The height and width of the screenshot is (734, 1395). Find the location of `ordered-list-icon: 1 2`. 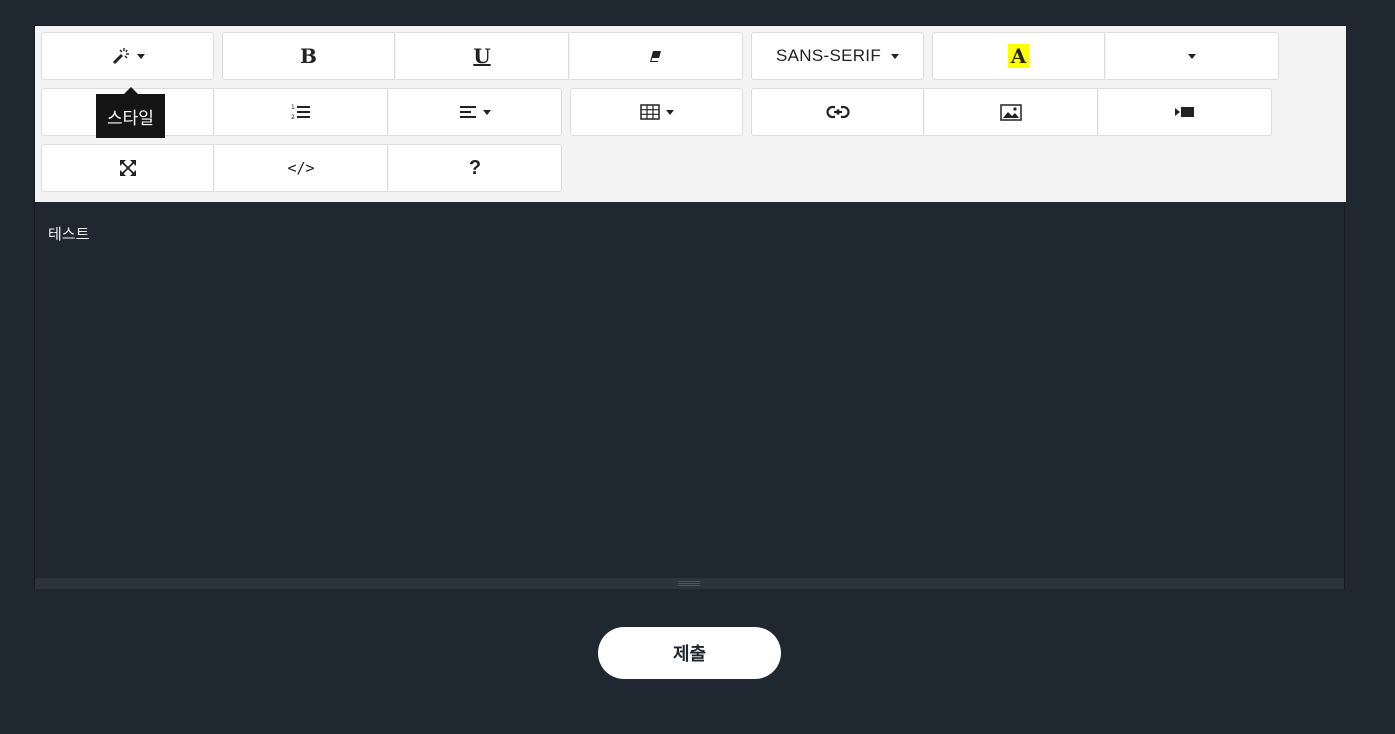

ordered-list-icon: 1 2 is located at coordinates (301, 112).